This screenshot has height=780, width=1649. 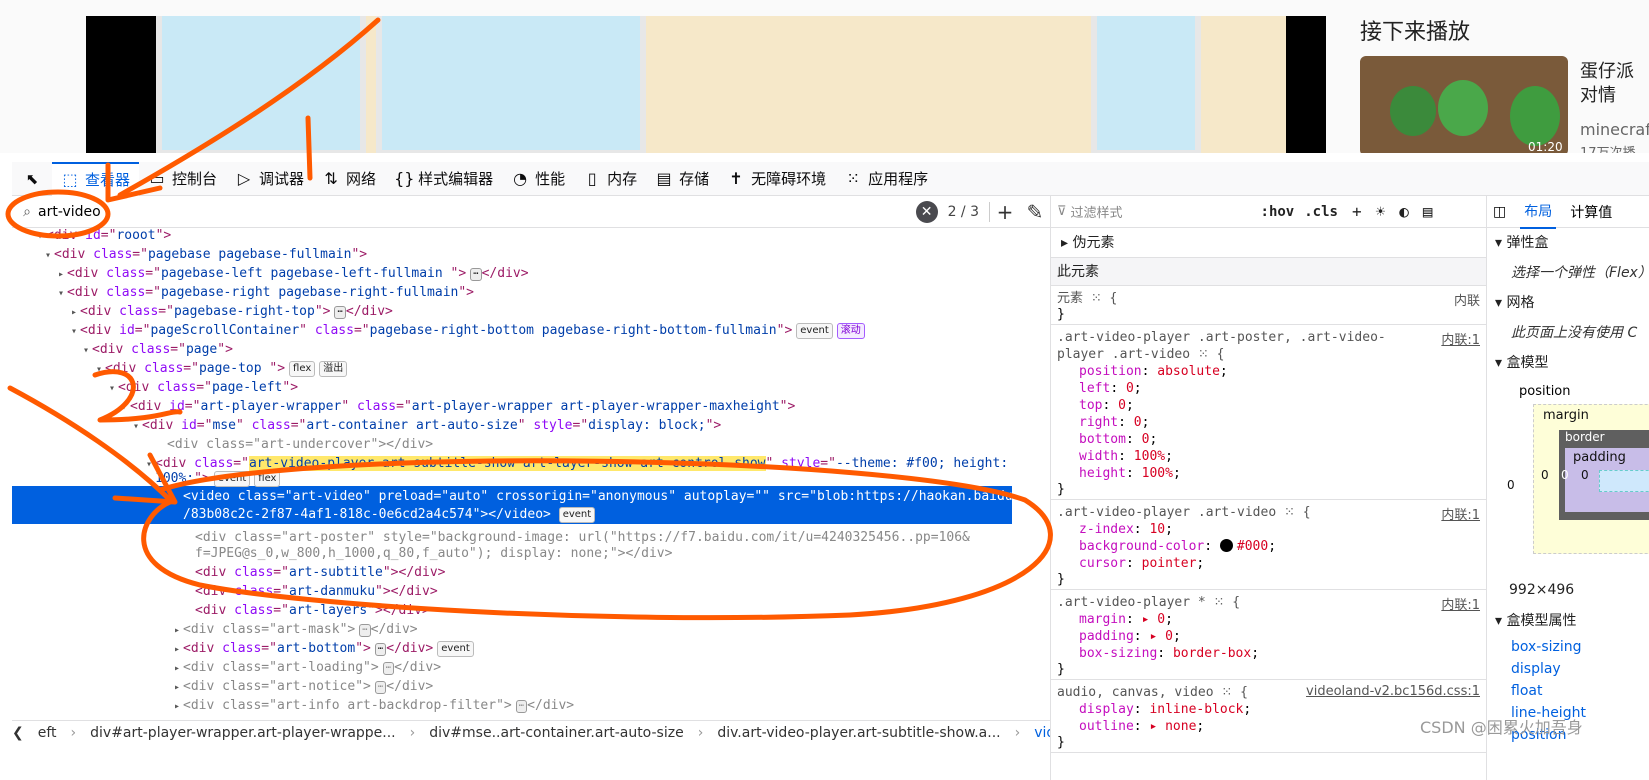 What do you see at coordinates (1157, 529) in the screenshot?
I see `property-value: 10` at bounding box center [1157, 529].